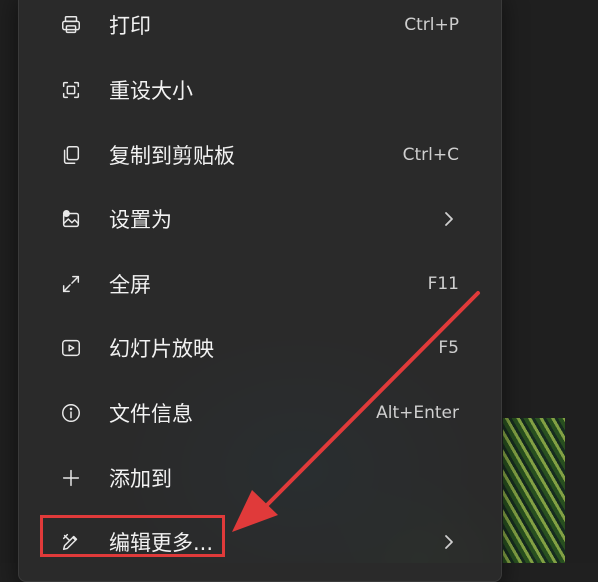  Describe the element at coordinates (431, 25) in the screenshot. I see `shortcut-label: Ctrl+P` at that location.